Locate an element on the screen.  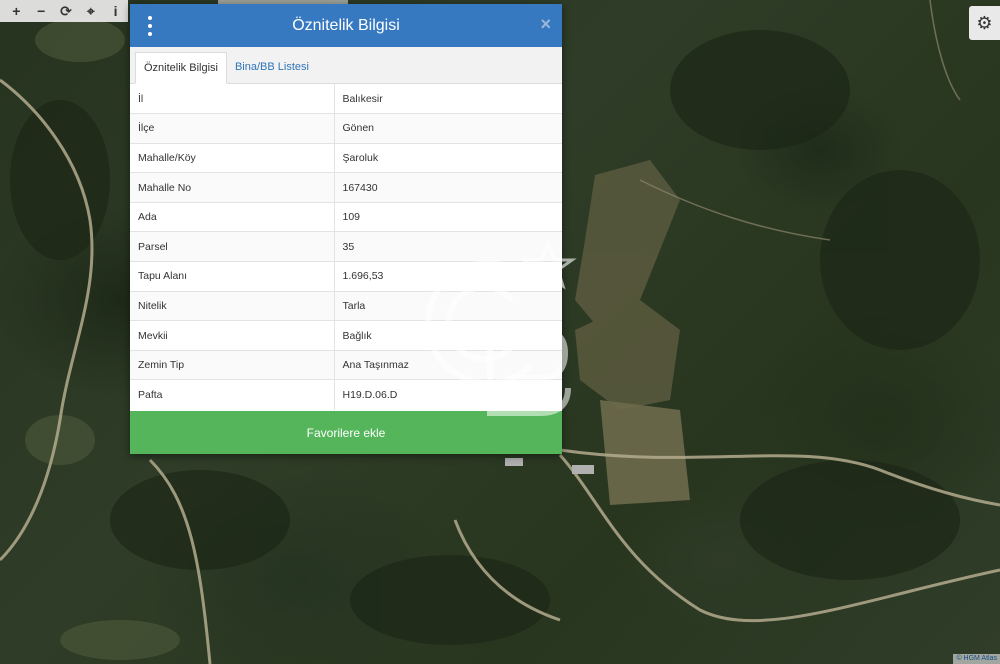
table-row: İl Balıkesir is located at coordinates (346, 99).